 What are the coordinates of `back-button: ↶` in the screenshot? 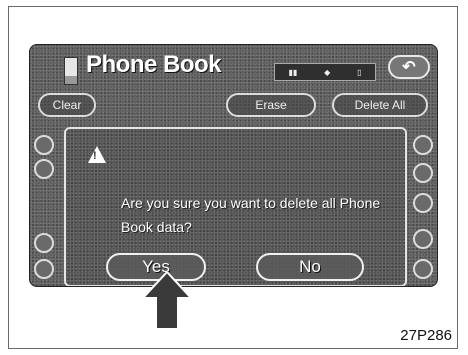 It's located at (409, 67).